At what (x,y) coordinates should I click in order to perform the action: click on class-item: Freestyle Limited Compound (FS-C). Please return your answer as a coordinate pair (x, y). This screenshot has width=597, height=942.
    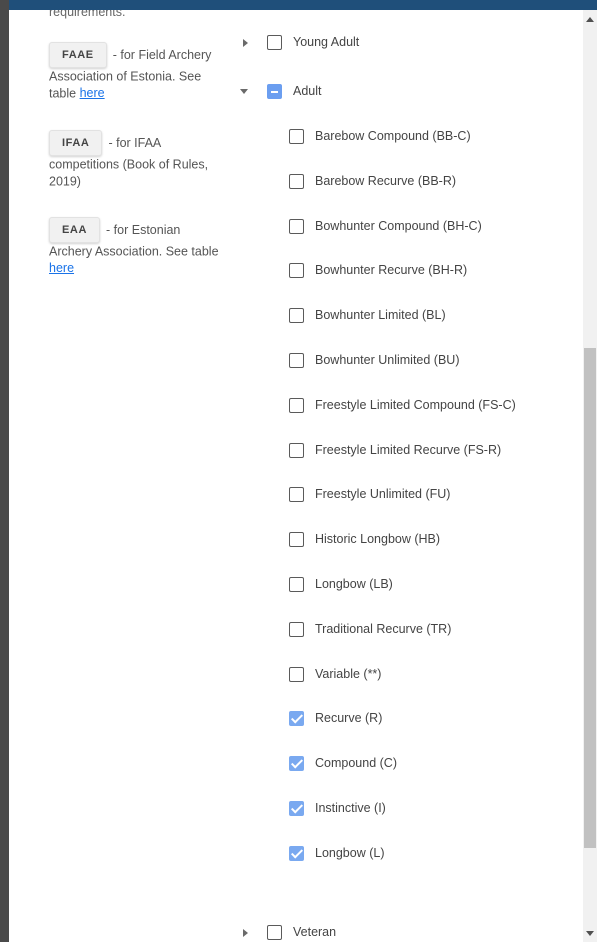
    Looking at the image, I should click on (429, 406).